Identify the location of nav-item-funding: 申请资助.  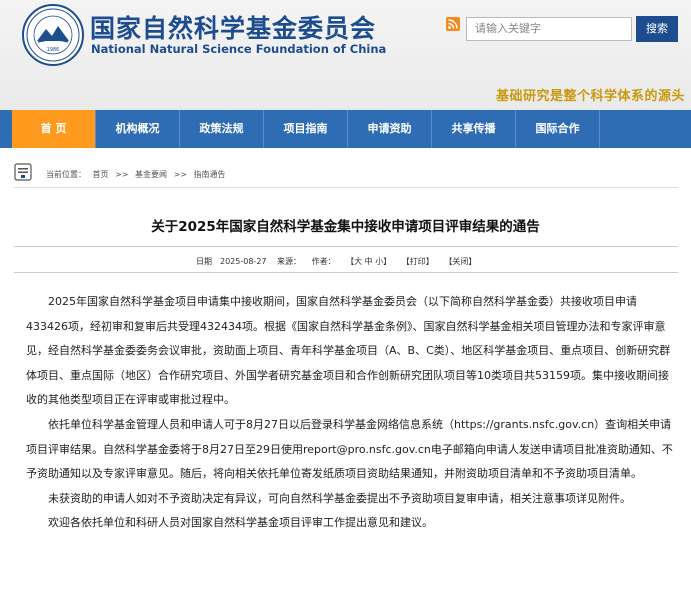
(390, 129).